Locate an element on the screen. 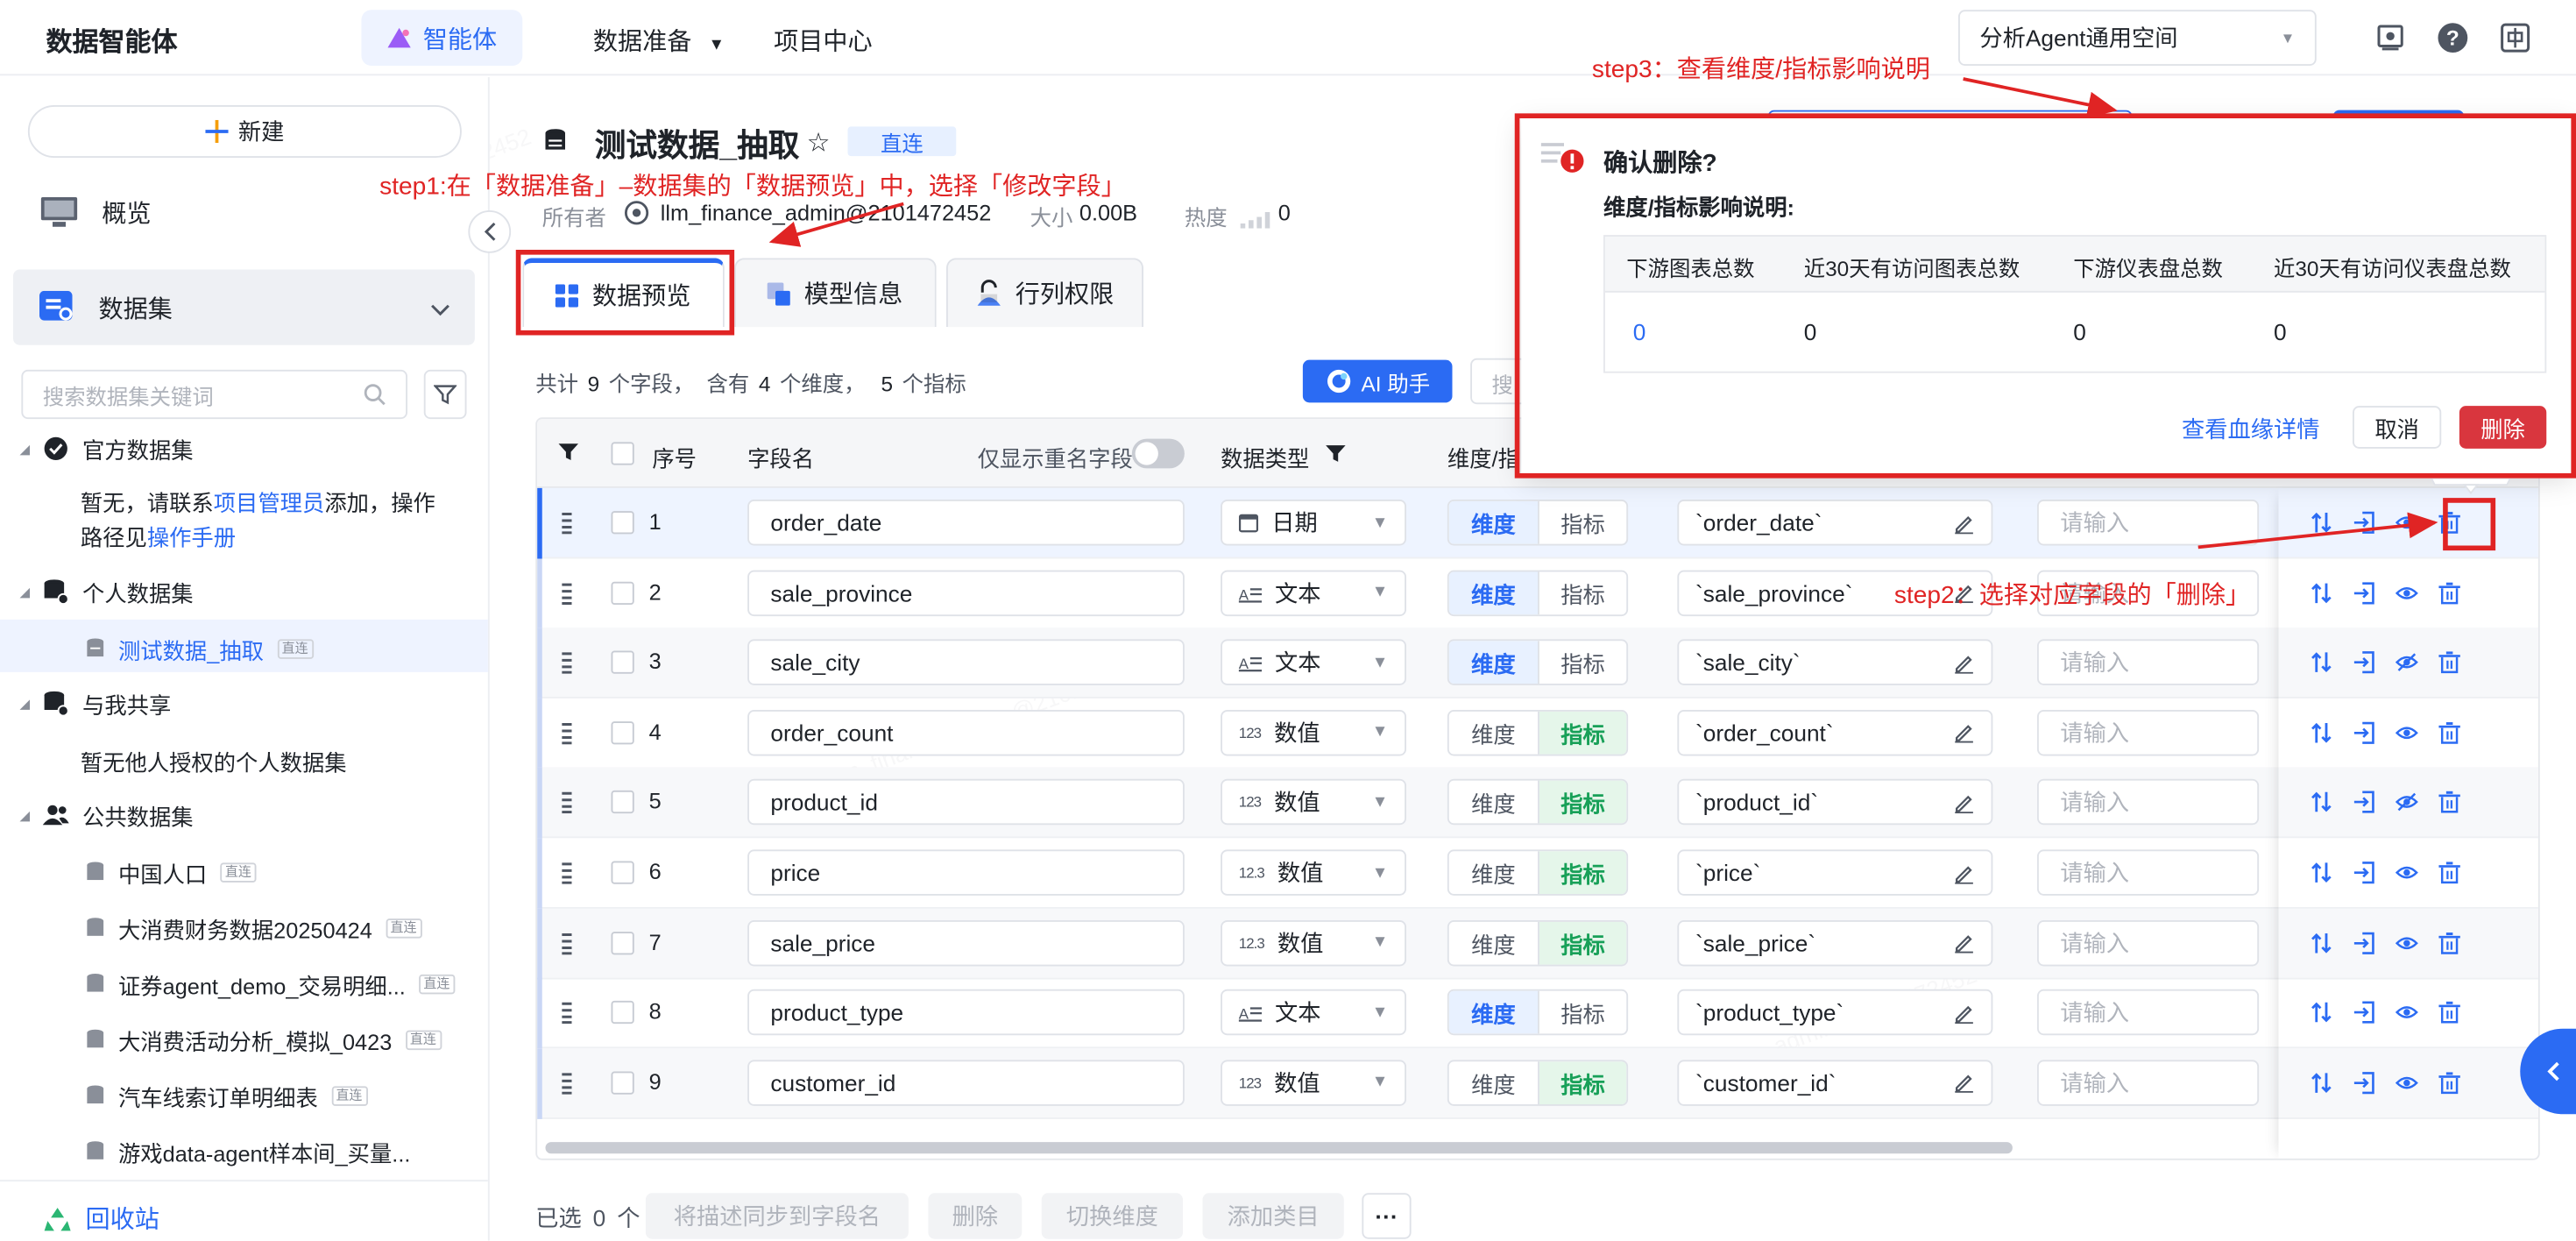 Image resolution: width=2576 pixels, height=1241 pixels. settings-icon is located at coordinates (2390, 37).